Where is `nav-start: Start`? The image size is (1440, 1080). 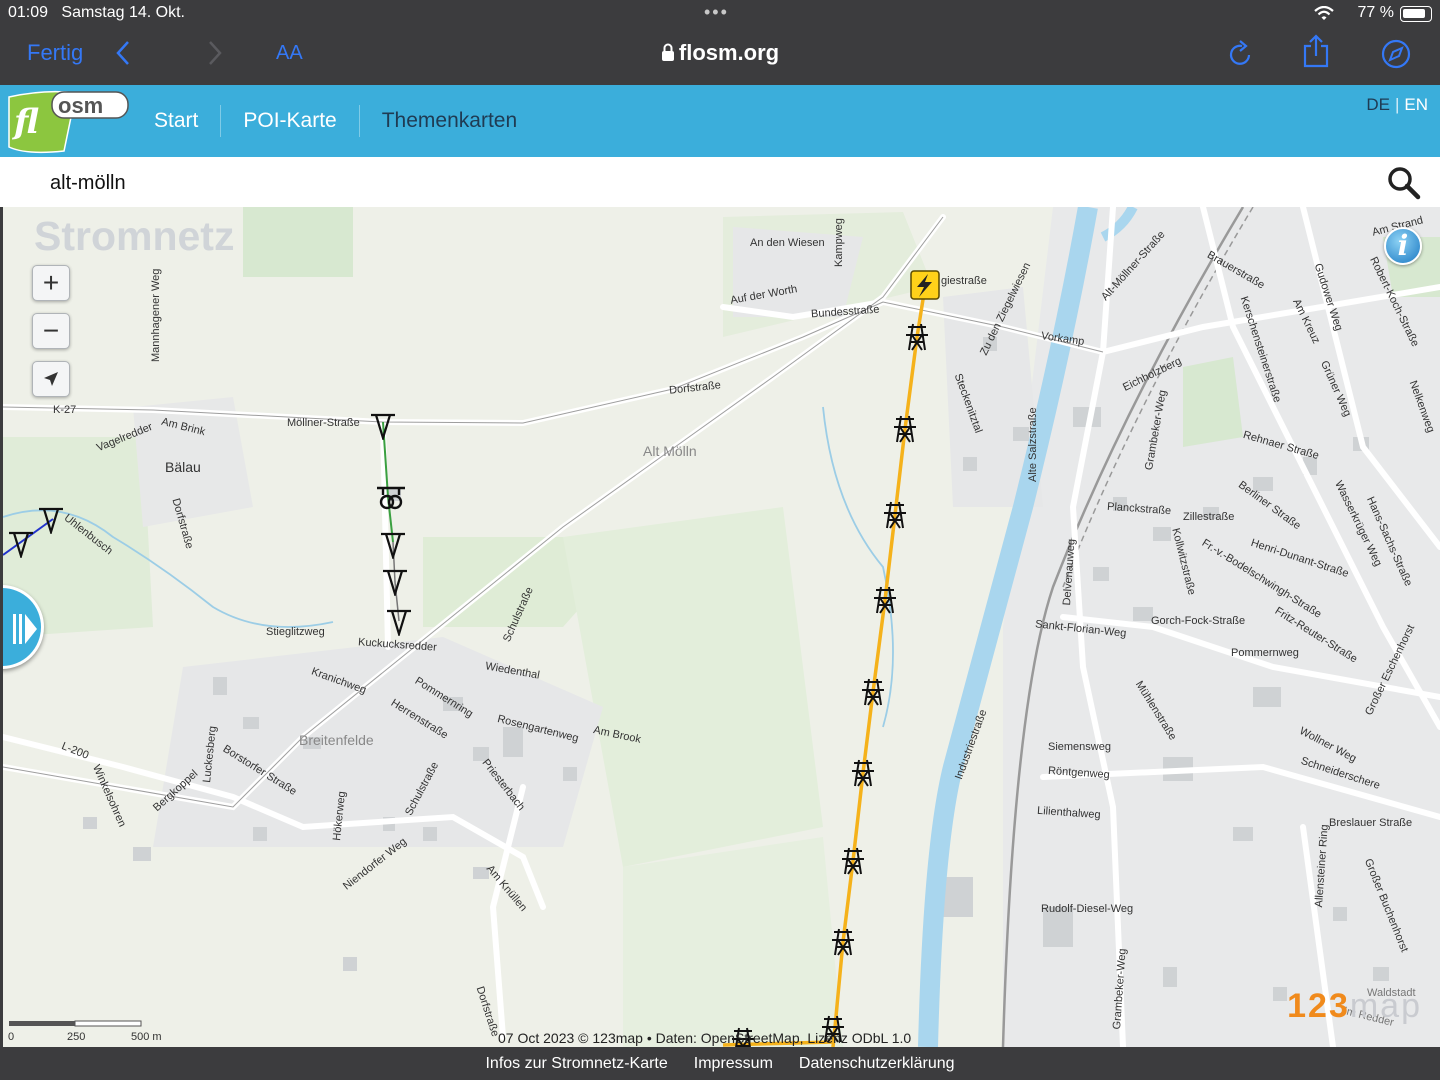
nav-start: Start is located at coordinates (177, 121).